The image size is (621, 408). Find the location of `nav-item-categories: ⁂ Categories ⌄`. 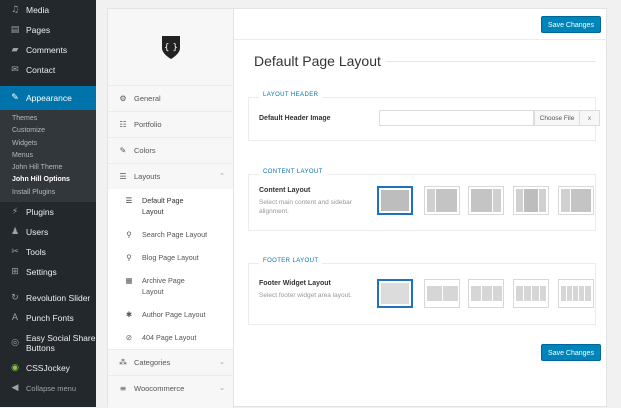

nav-item-categories: ⁂ Categories ⌄ is located at coordinates (170, 362).